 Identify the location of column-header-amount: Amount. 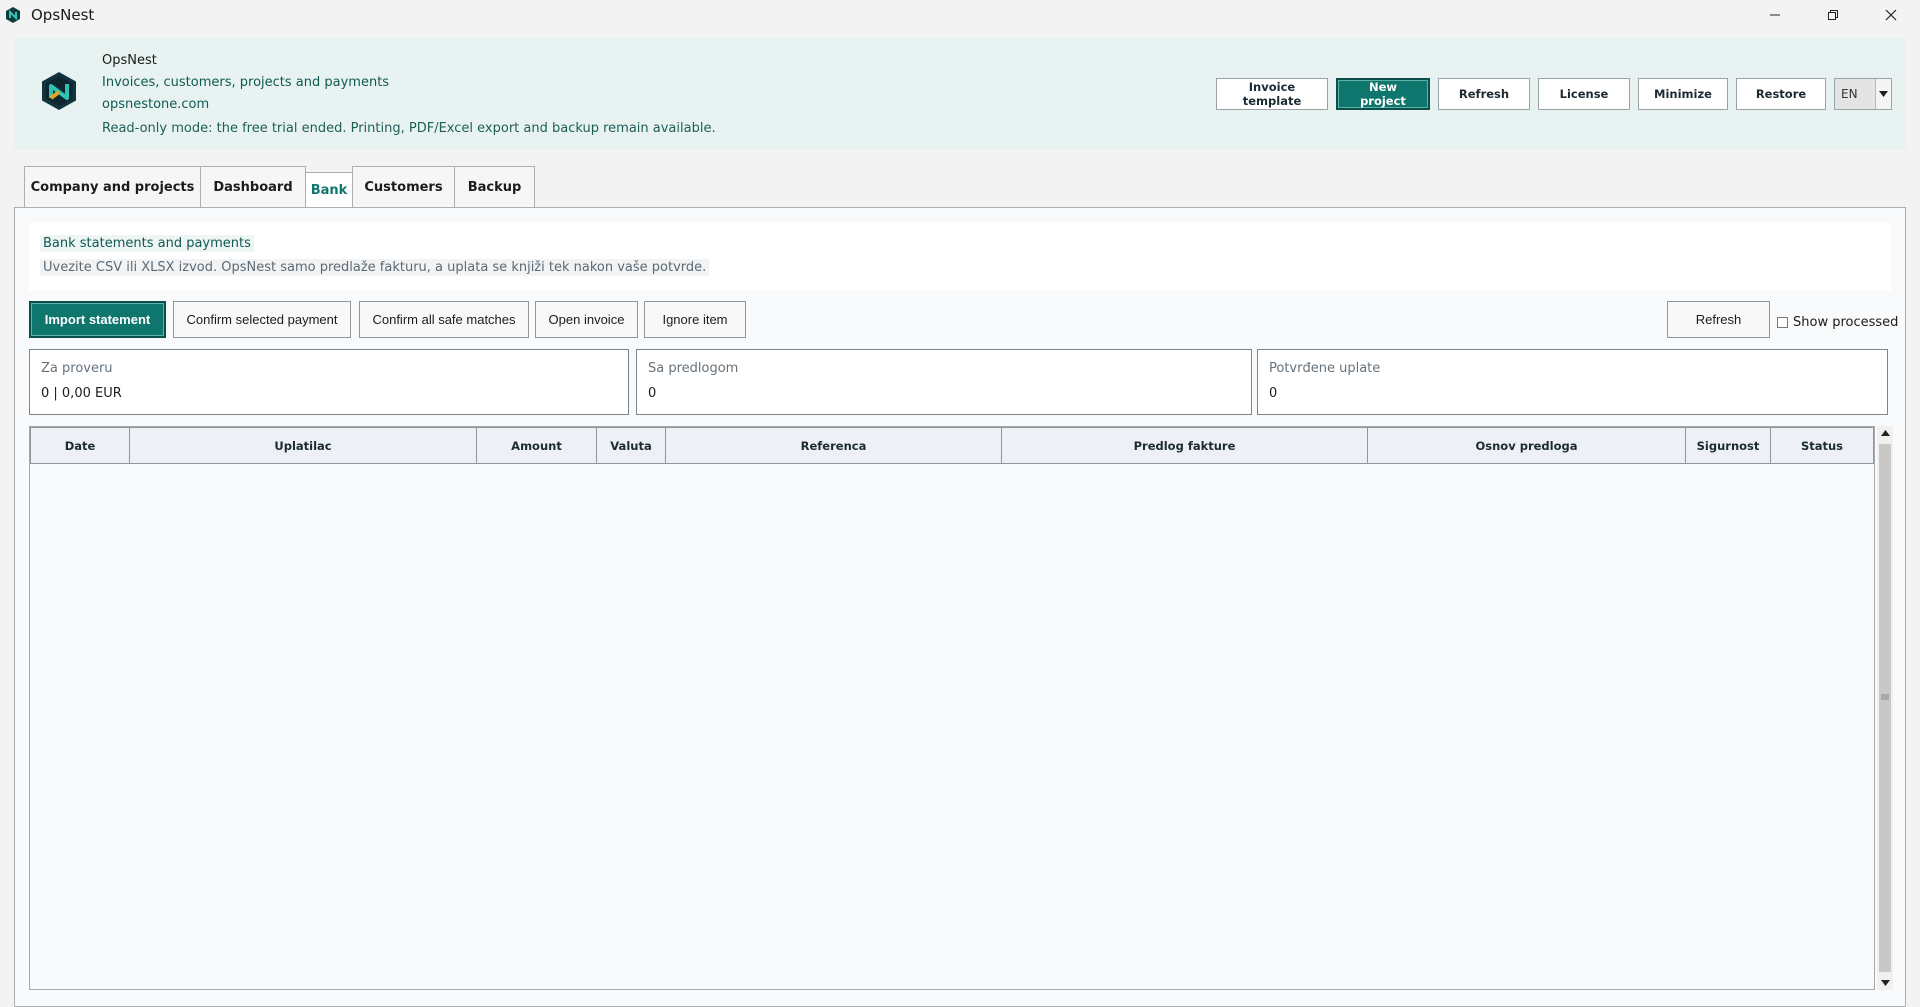
(536, 445).